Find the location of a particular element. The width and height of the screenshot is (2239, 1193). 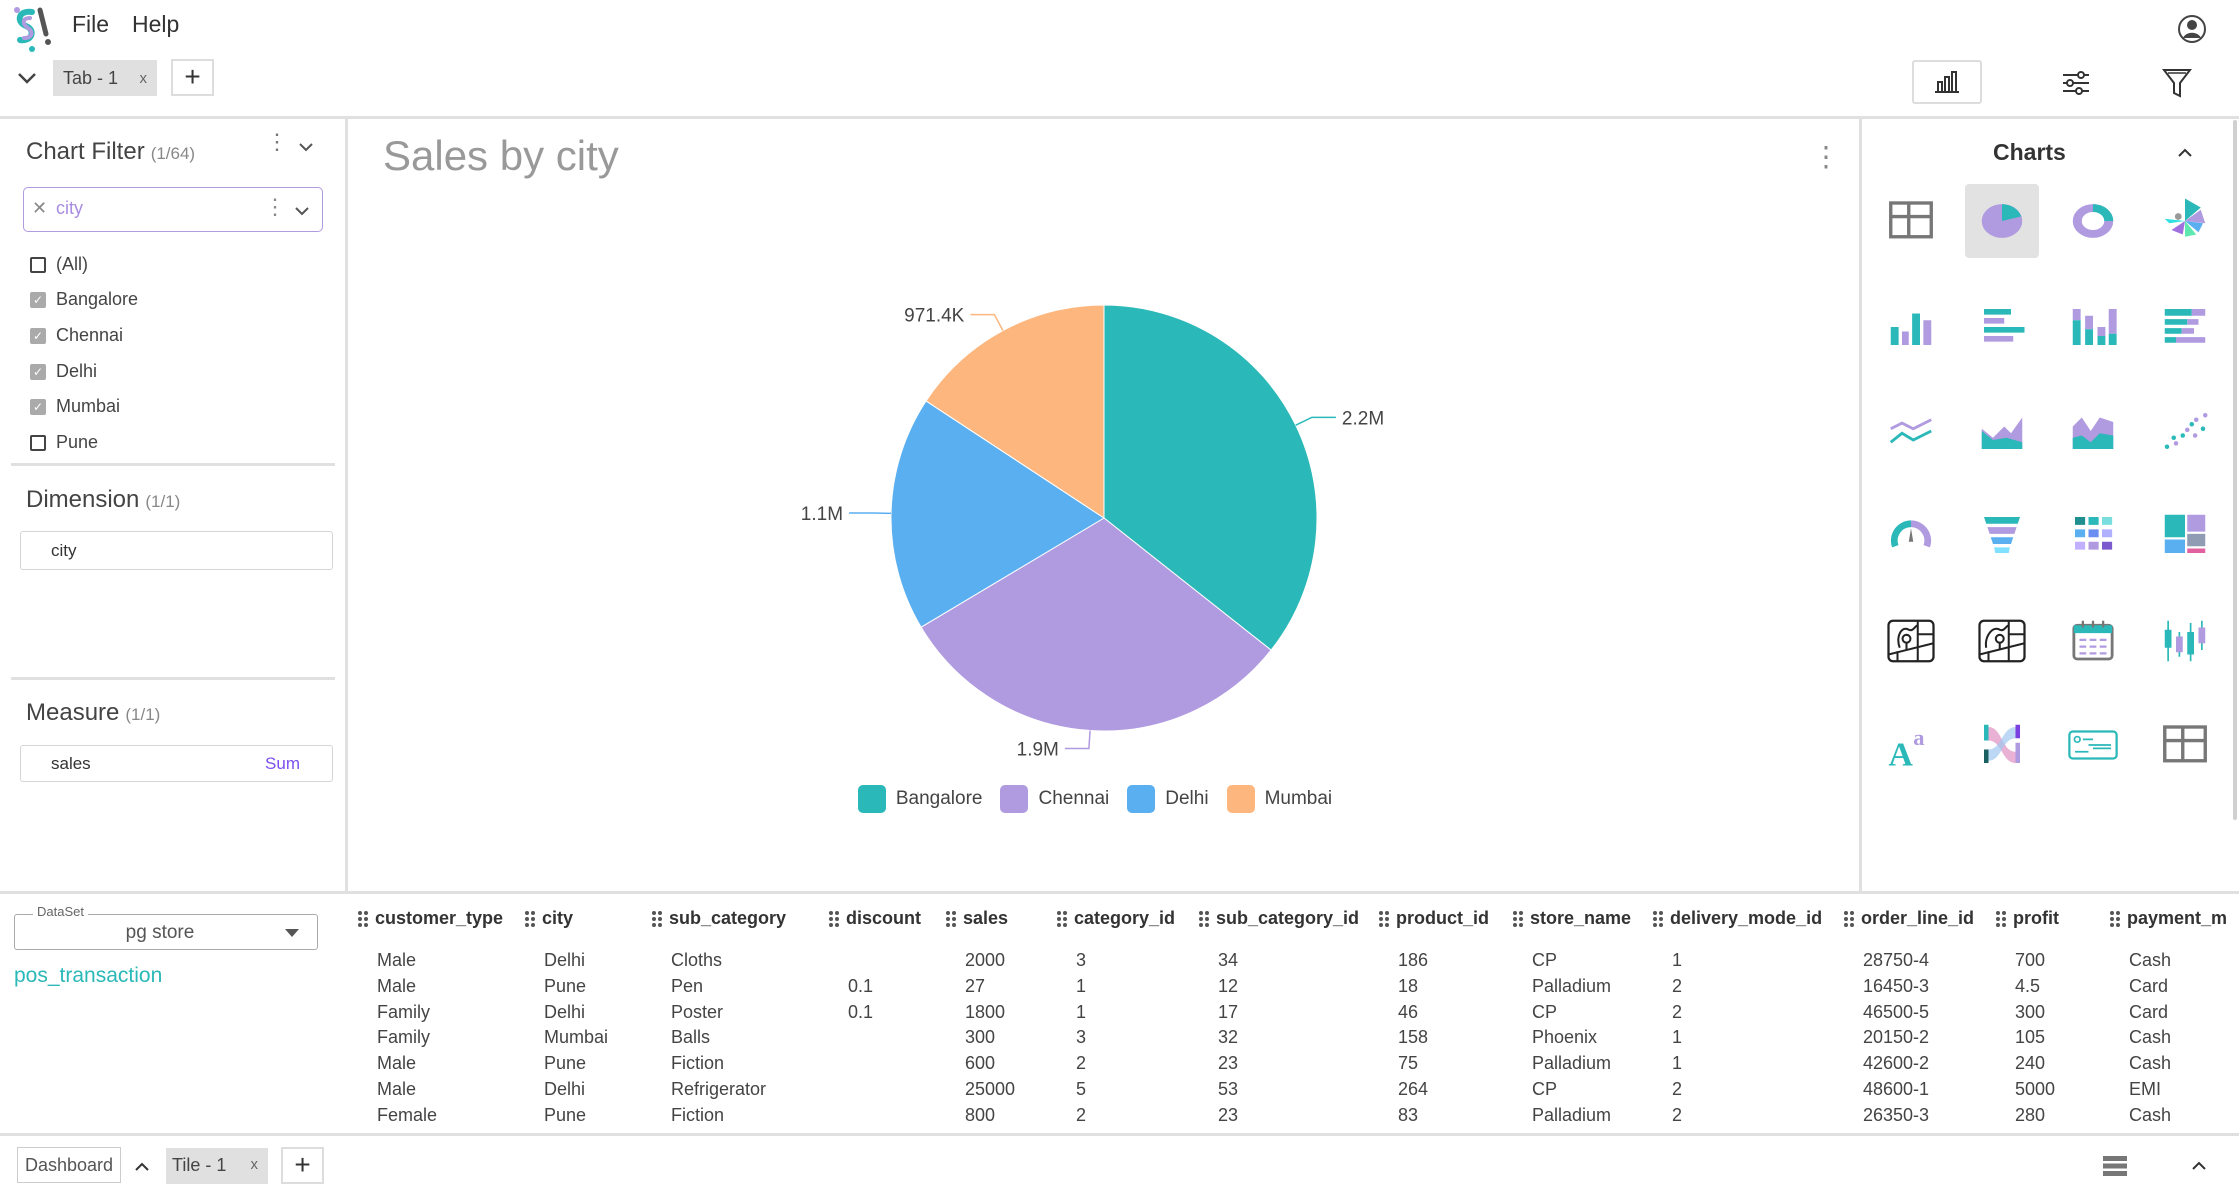

column-header-product_id: product_id is located at coordinates (1433, 918).